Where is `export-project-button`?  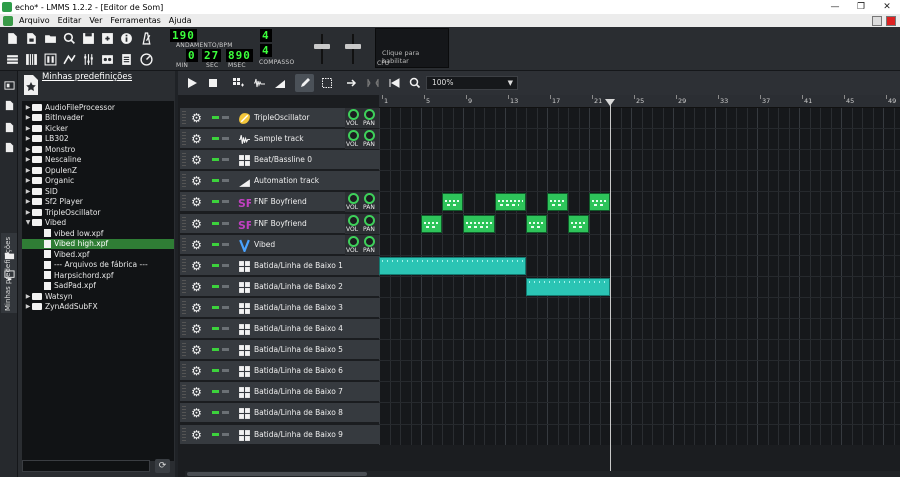
export-project-button is located at coordinates (107, 38).